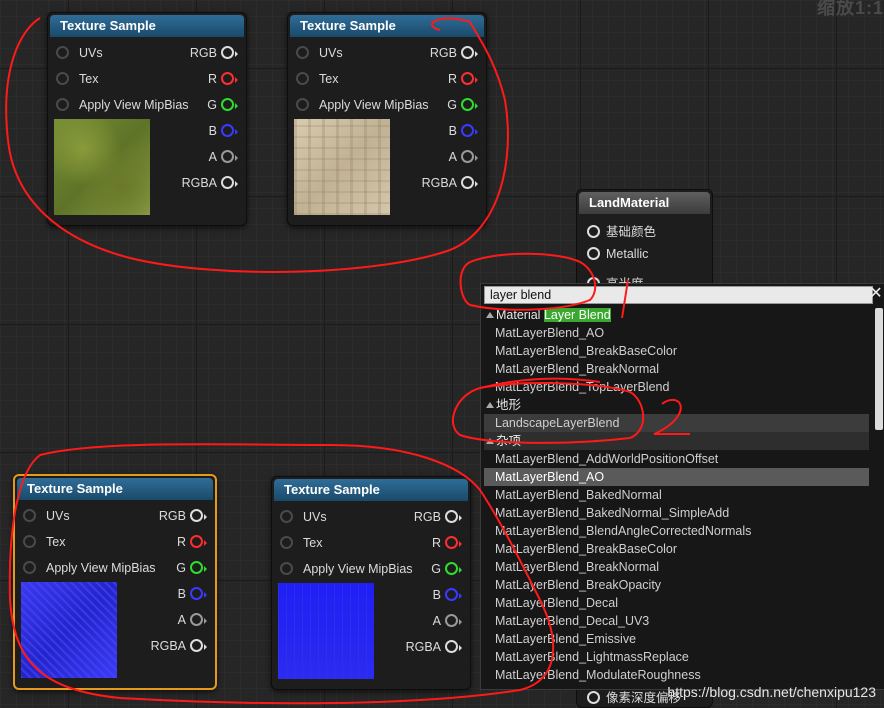 The width and height of the screenshot is (884, 708). Describe the element at coordinates (676, 657) in the screenshot. I see `list-item: MatLayerBlend_LightmassReplace` at that location.